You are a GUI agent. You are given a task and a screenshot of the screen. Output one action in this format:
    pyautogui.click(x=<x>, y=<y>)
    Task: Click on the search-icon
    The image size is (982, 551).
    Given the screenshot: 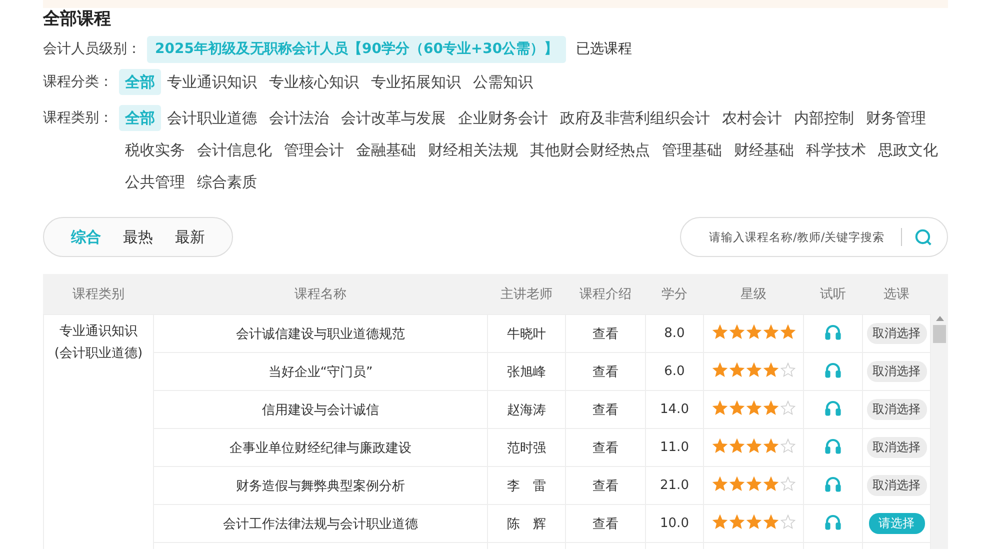 What is the action you would take?
    pyautogui.click(x=923, y=237)
    